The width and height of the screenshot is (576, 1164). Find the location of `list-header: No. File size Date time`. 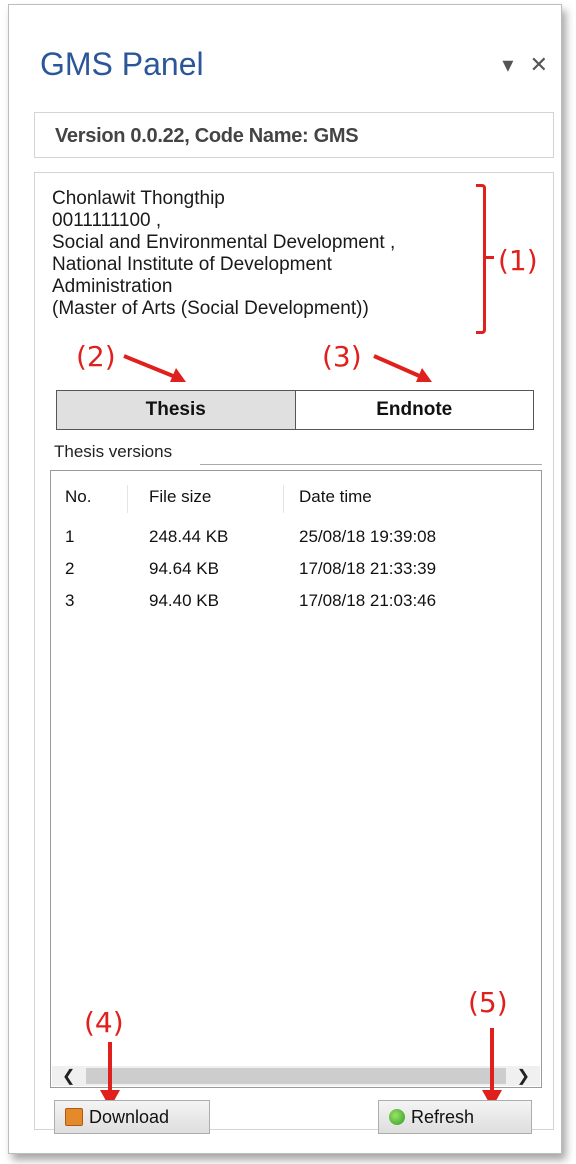

list-header: No. File size Date time is located at coordinates (296, 500).